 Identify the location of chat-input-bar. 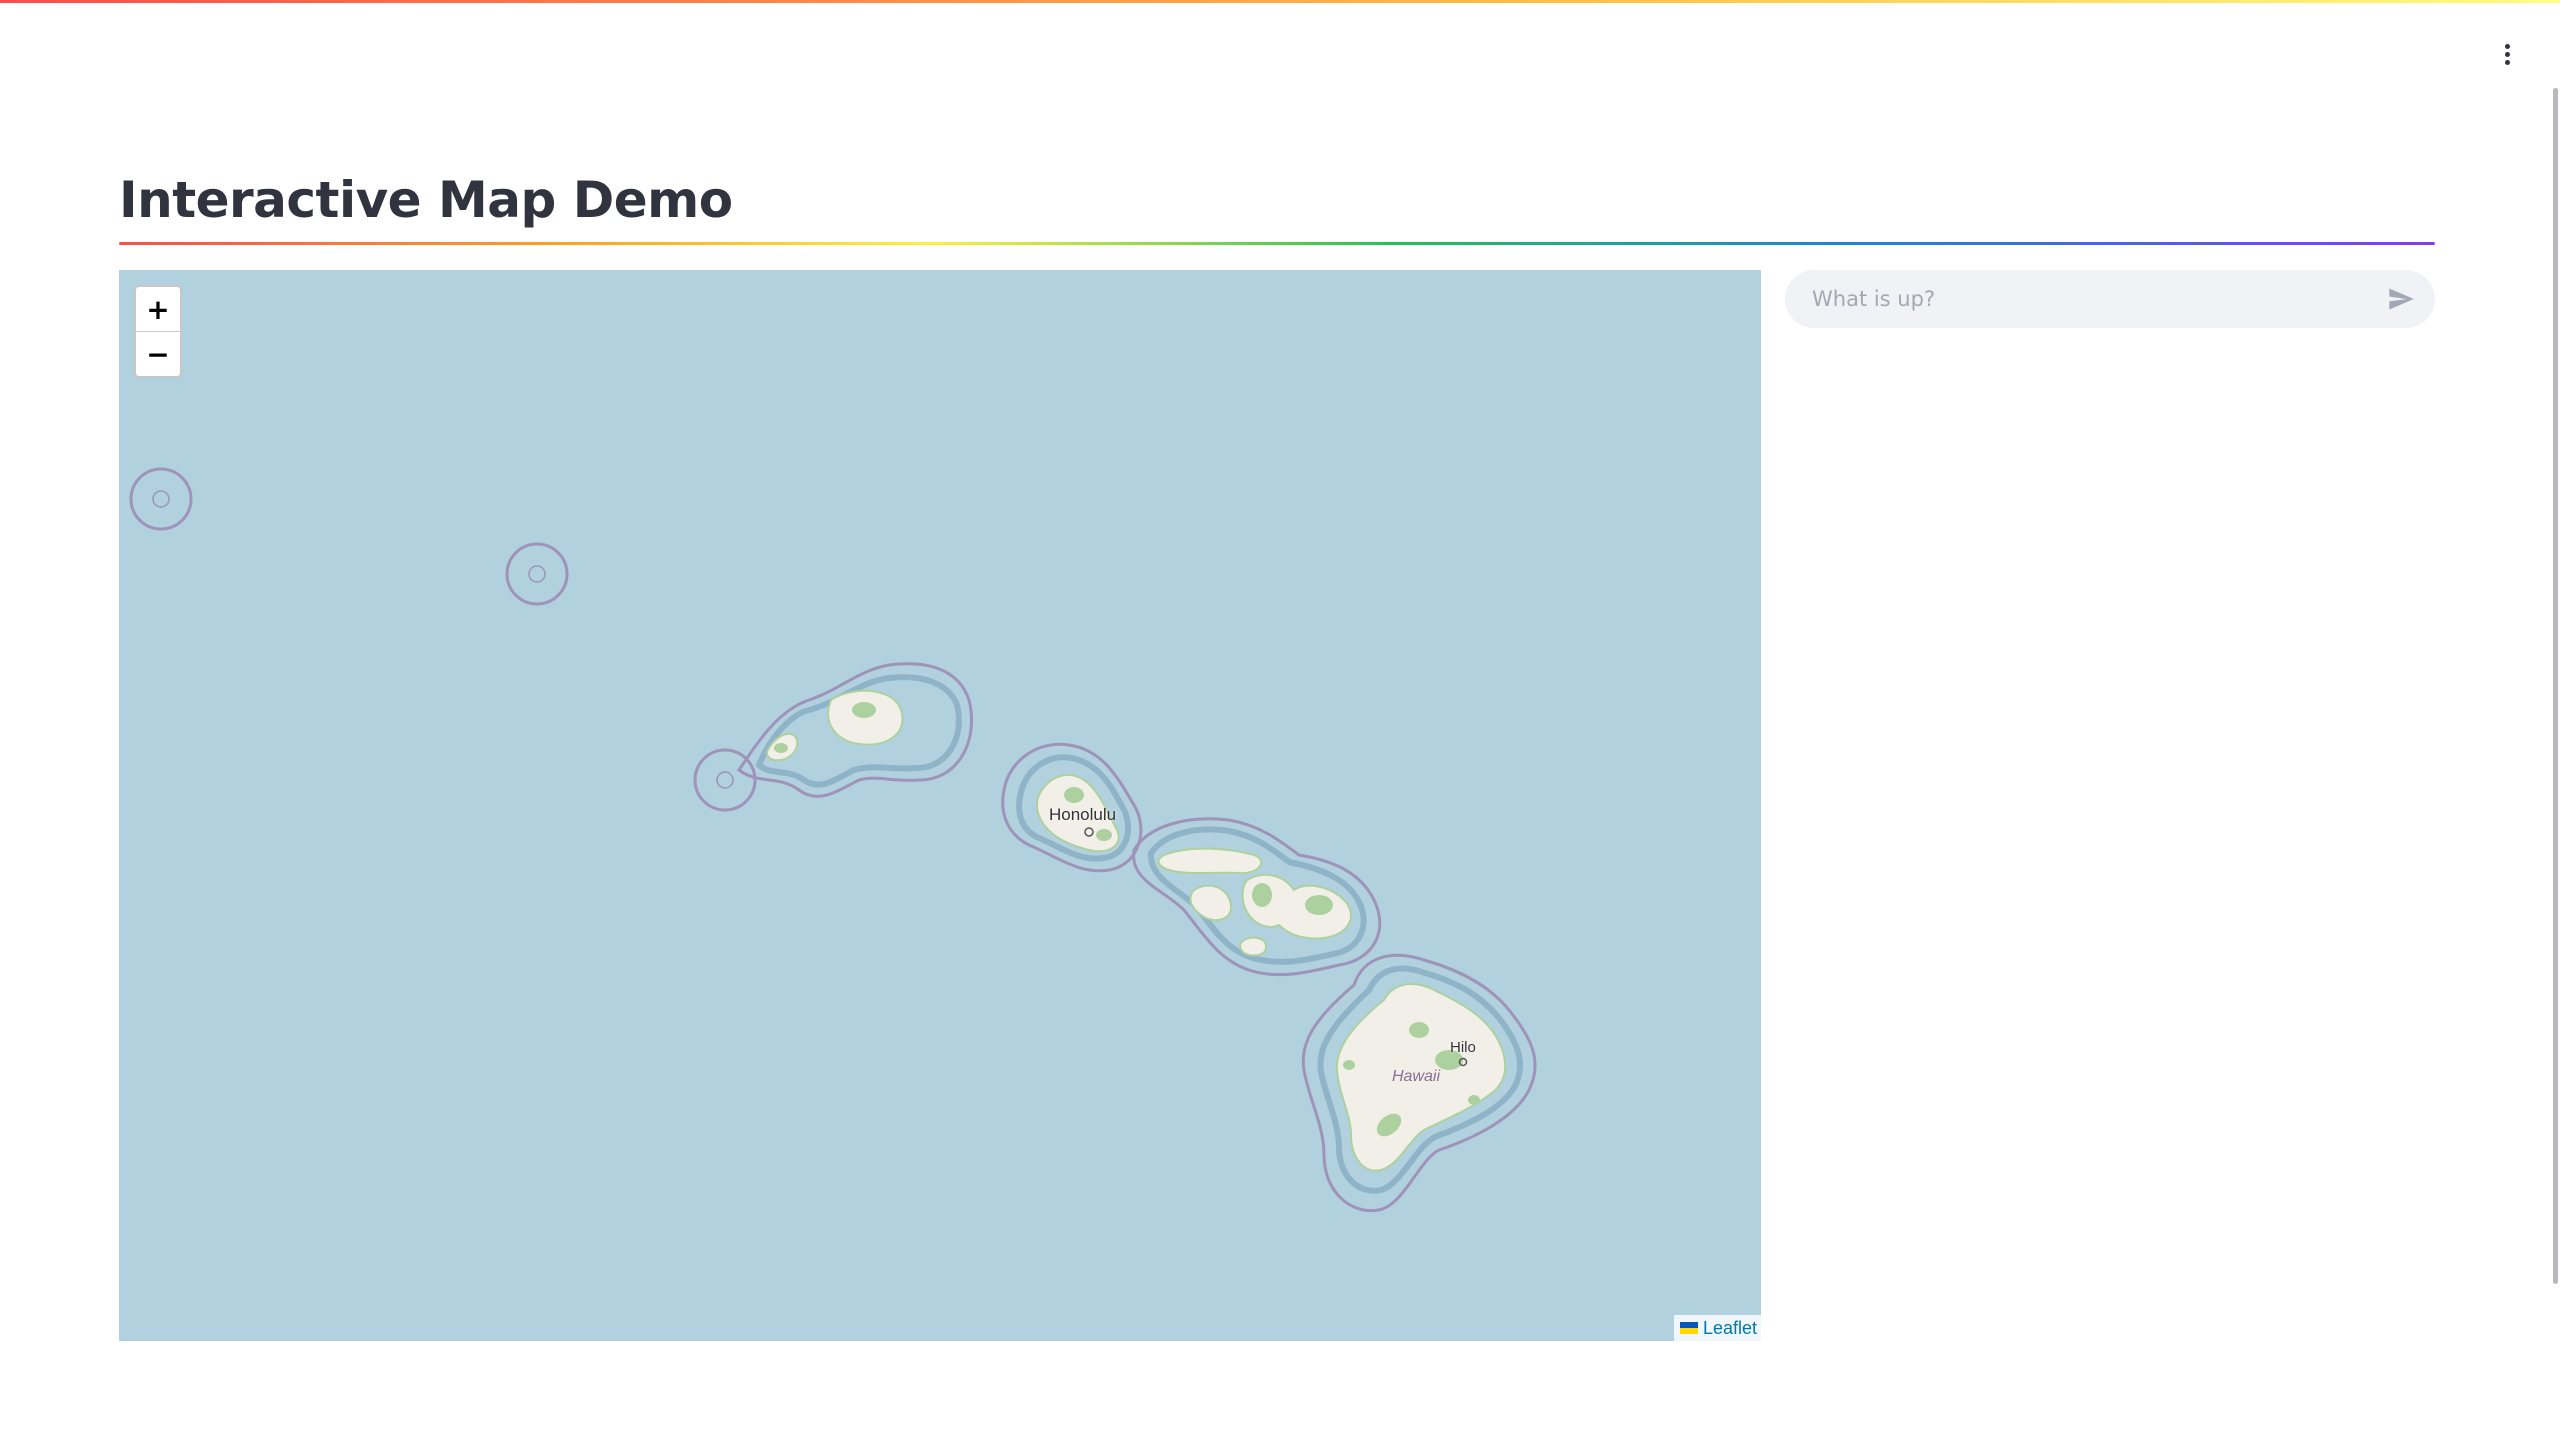
(2110, 299).